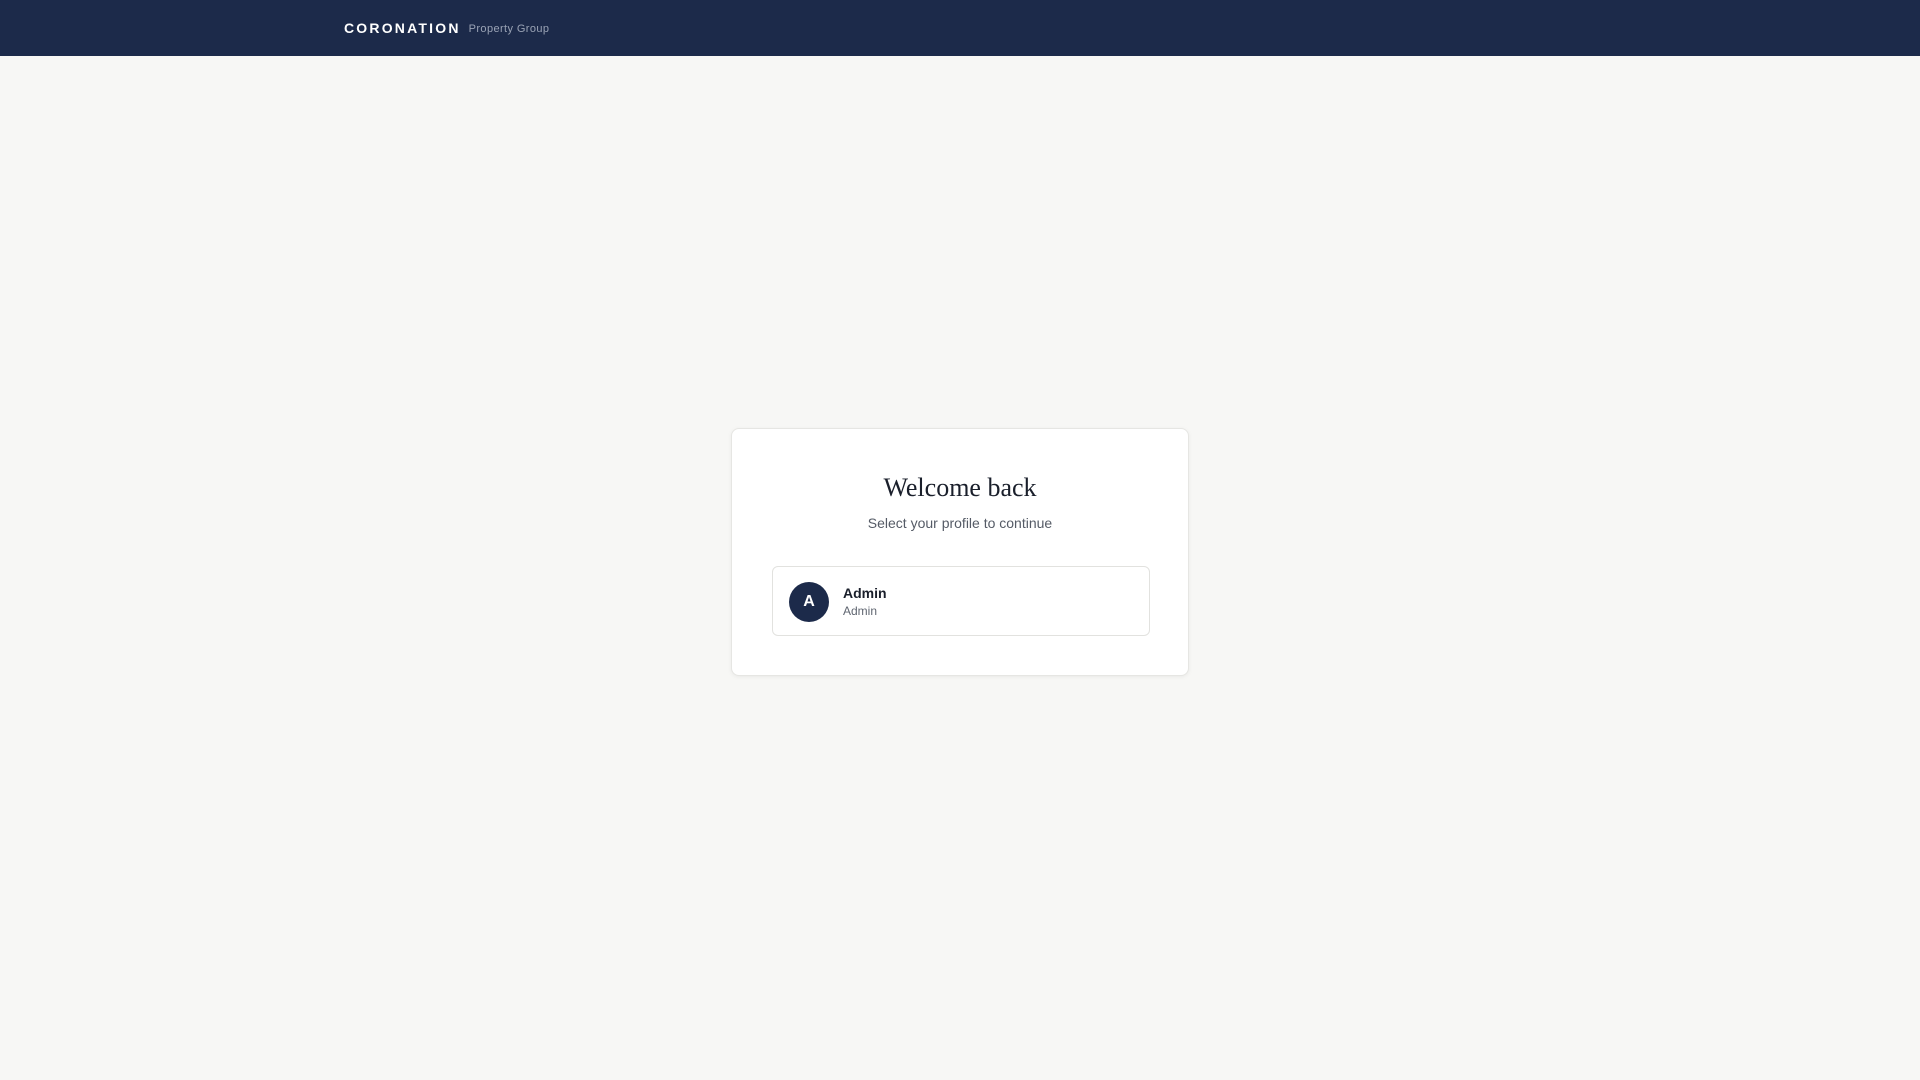 The width and height of the screenshot is (1920, 1080). I want to click on page-subtitle: Select your profile to continue, so click(960, 523).